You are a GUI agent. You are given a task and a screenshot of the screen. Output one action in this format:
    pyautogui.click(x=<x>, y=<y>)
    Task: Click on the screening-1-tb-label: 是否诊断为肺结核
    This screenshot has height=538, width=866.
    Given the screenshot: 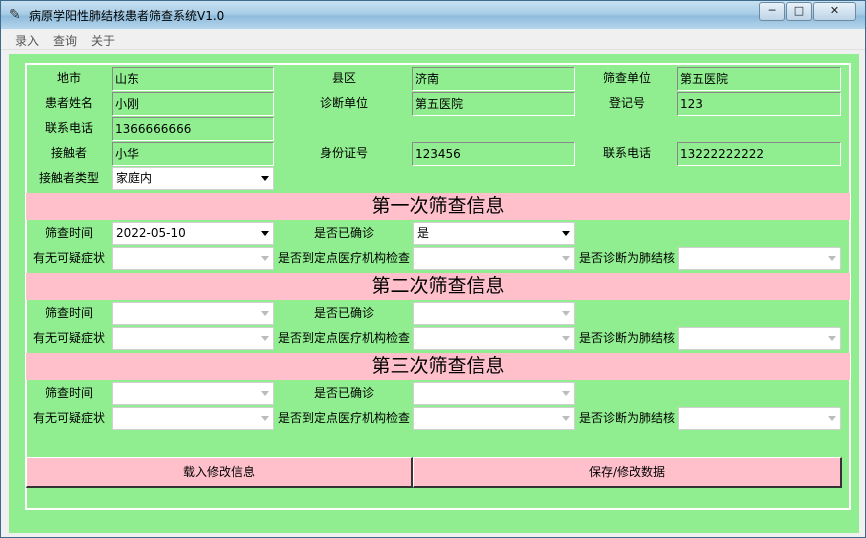 What is the action you would take?
    pyautogui.click(x=626, y=258)
    